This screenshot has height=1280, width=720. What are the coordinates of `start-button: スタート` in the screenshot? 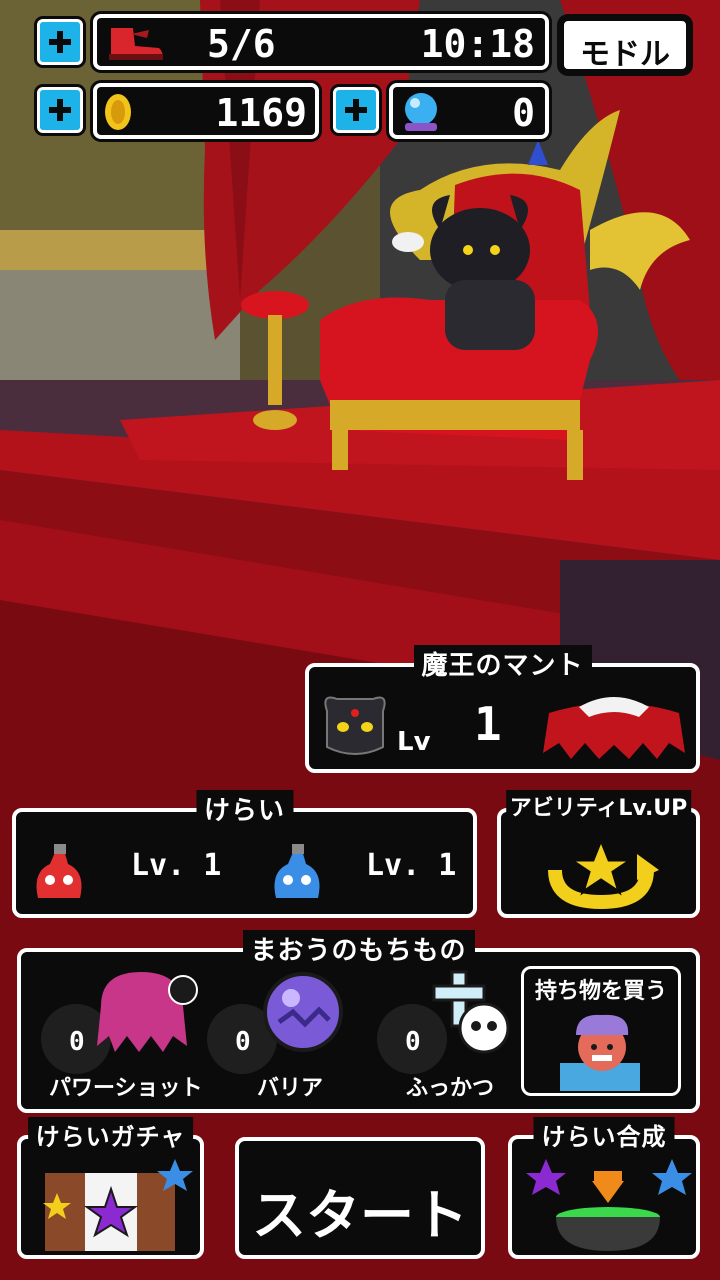 It's located at (360, 1198).